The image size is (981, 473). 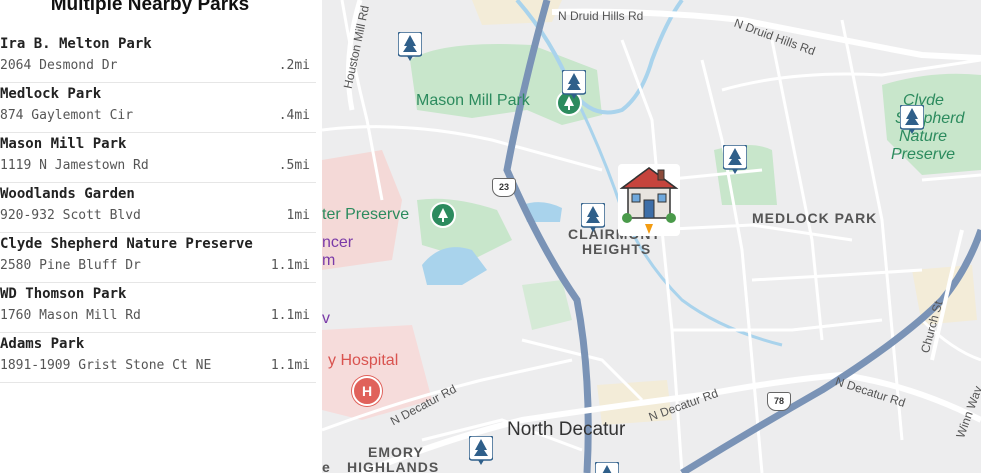 What do you see at coordinates (70, 265) in the screenshot?
I see `park-address: 2580 Pine Bluff Dr` at bounding box center [70, 265].